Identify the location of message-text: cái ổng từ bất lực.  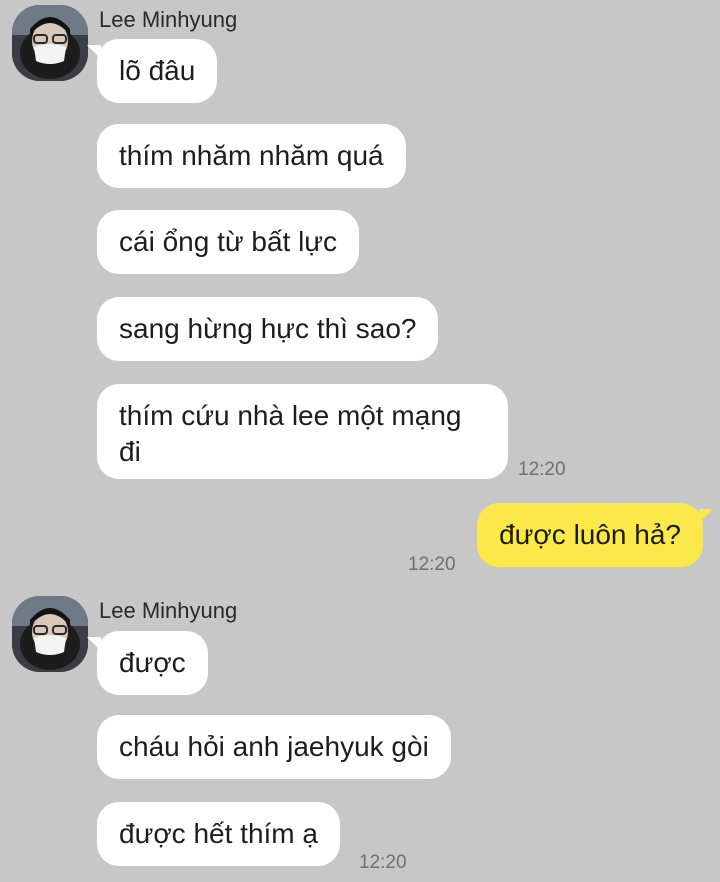
(228, 241).